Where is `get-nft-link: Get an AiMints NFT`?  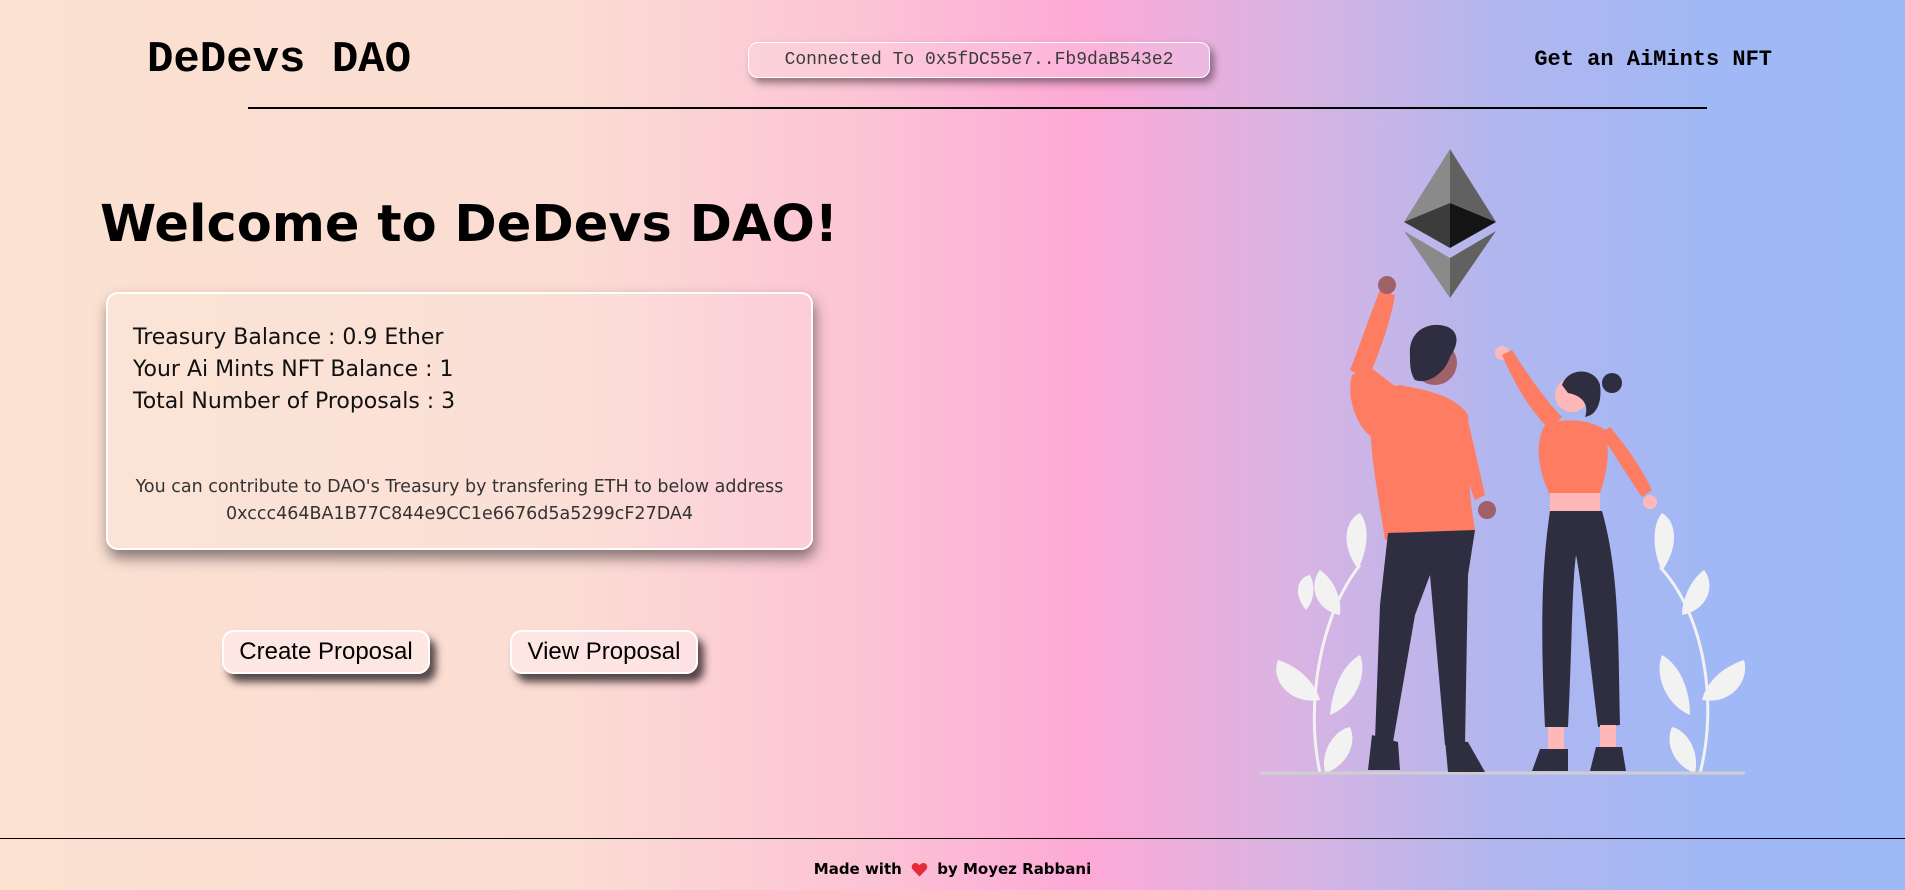 get-nft-link: Get an AiMints NFT is located at coordinates (1653, 60).